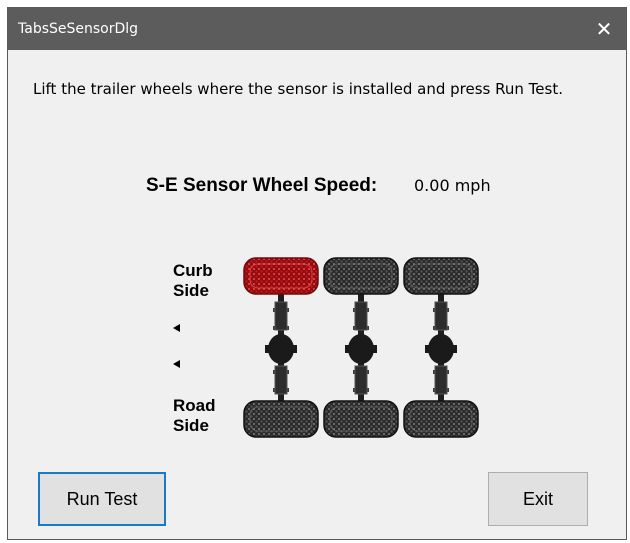 The height and width of the screenshot is (543, 630). I want to click on axle-diagram, so click(361, 347).